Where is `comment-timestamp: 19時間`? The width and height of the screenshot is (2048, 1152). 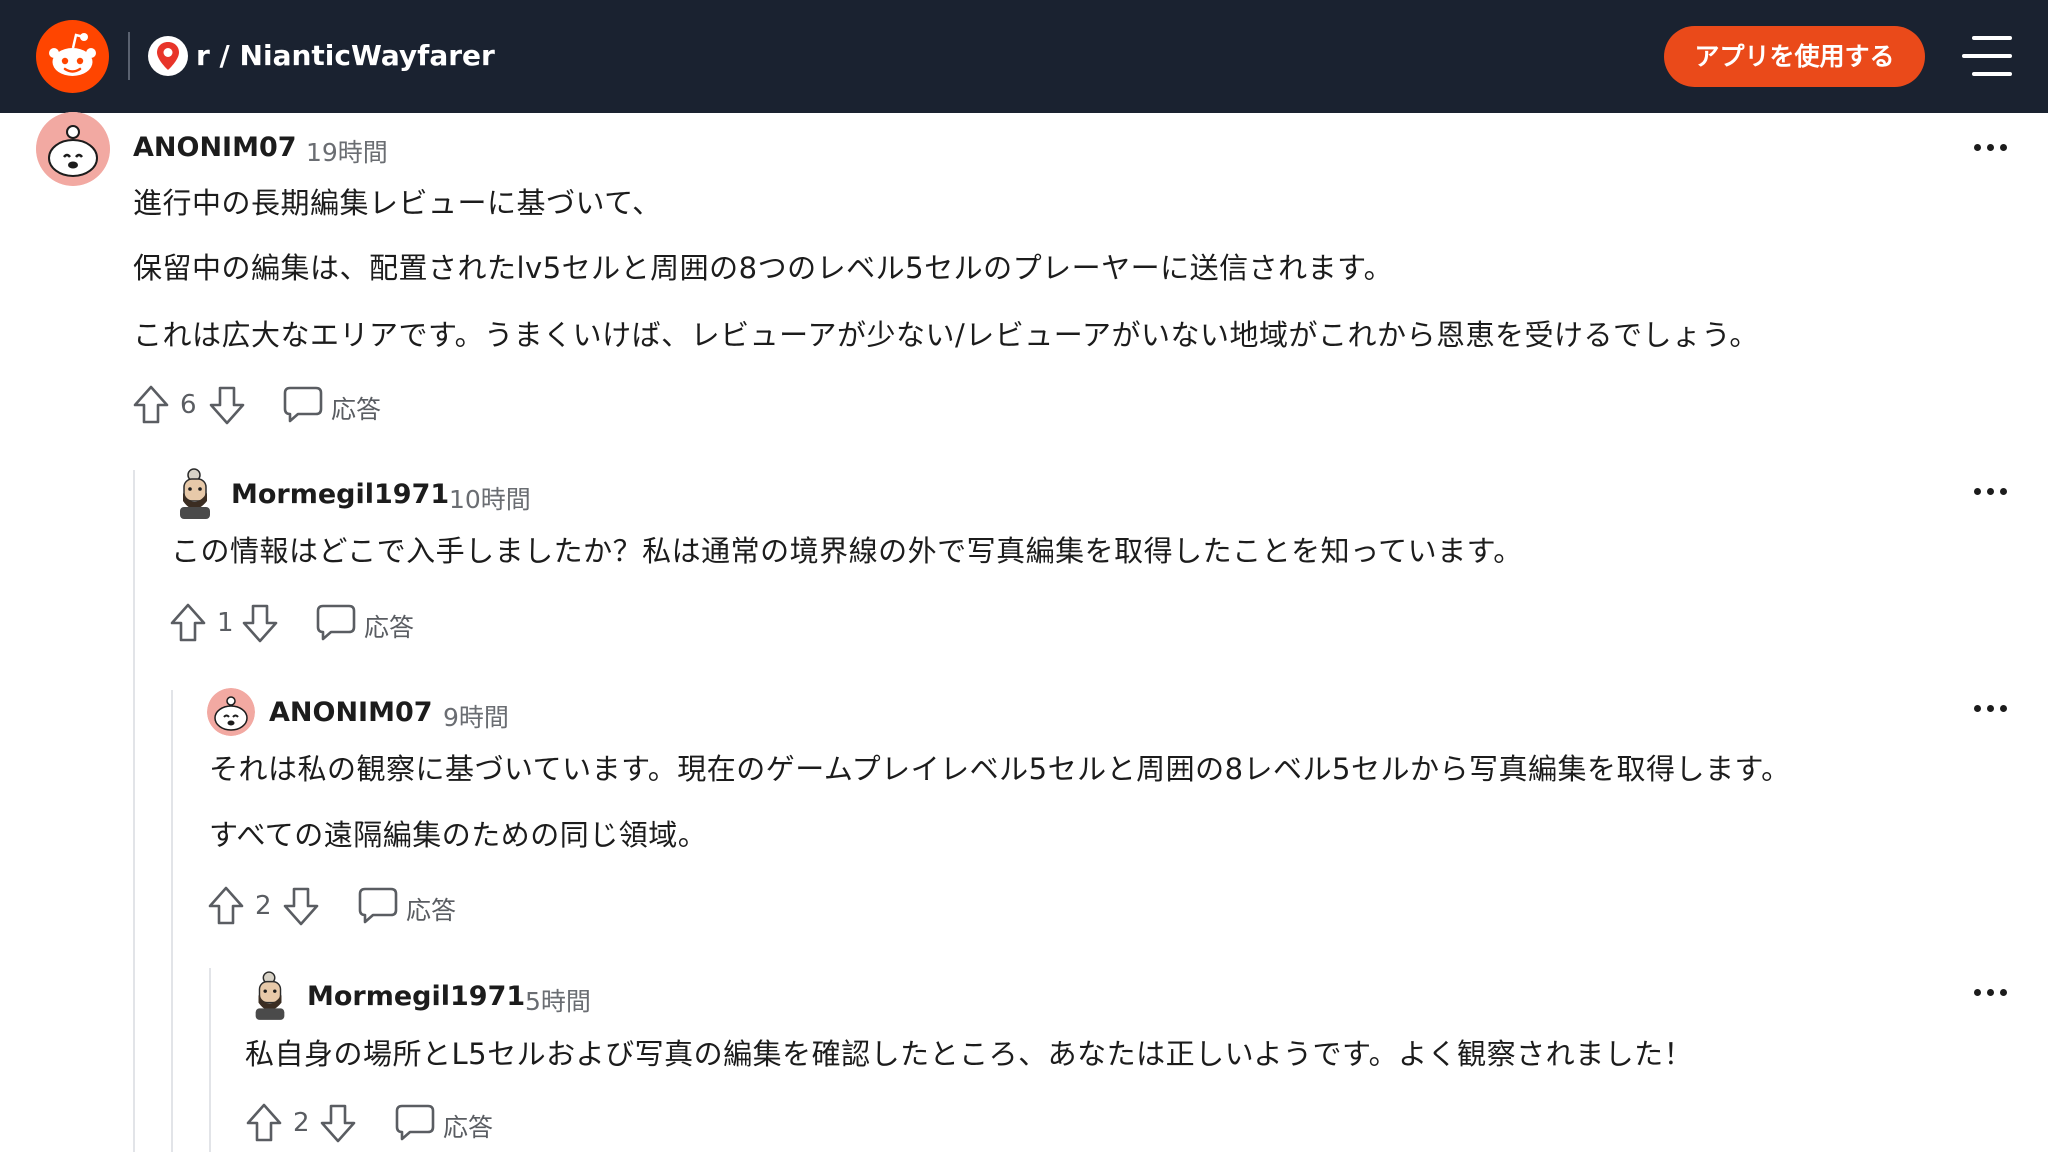 comment-timestamp: 19時間 is located at coordinates (347, 152).